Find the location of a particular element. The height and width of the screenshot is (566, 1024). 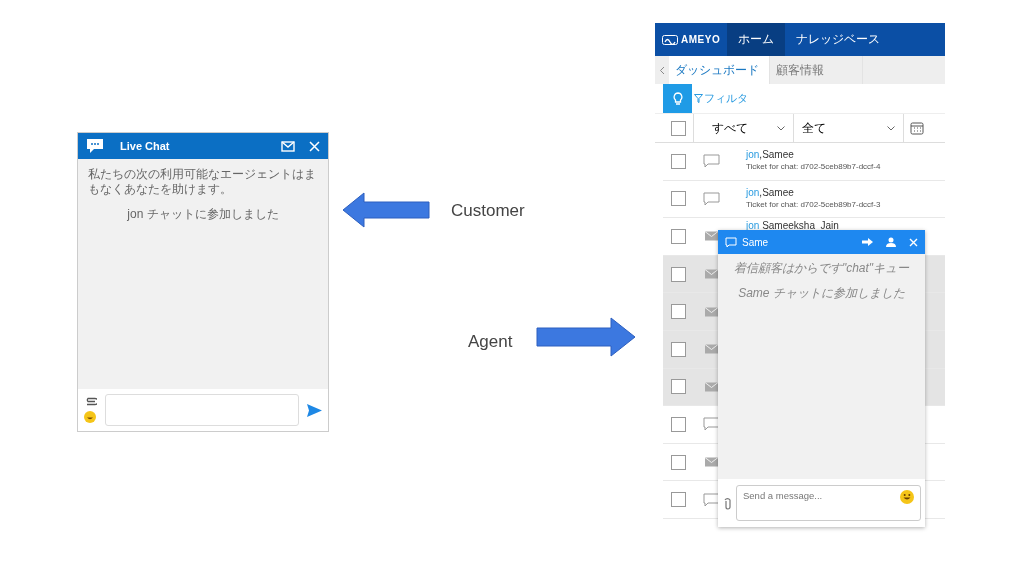

agent-label: Agent is located at coordinates (490, 342).